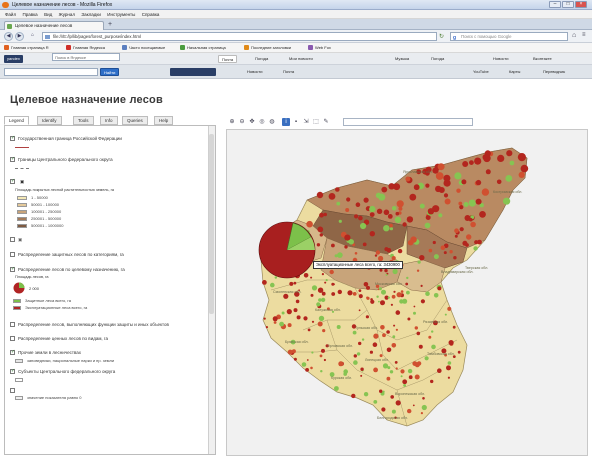  Describe the element at coordinates (182, 47) in the screenshot. I see `bookmark-icon` at that location.